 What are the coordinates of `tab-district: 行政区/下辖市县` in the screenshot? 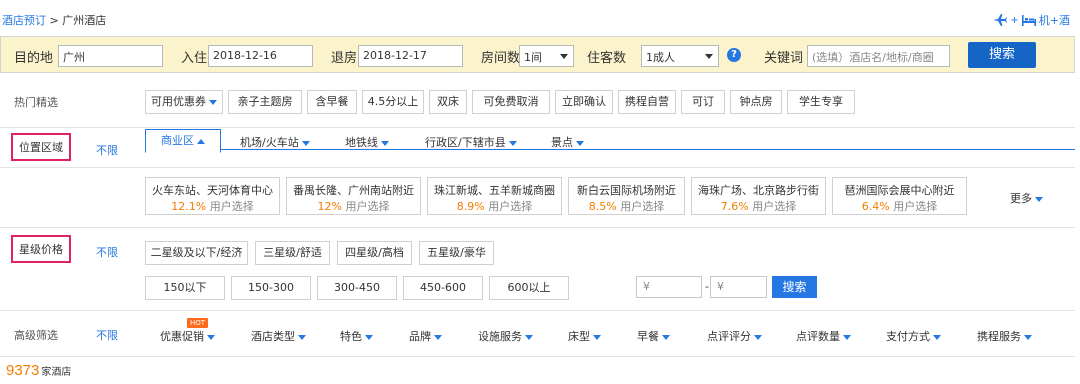 It's located at (471, 142).